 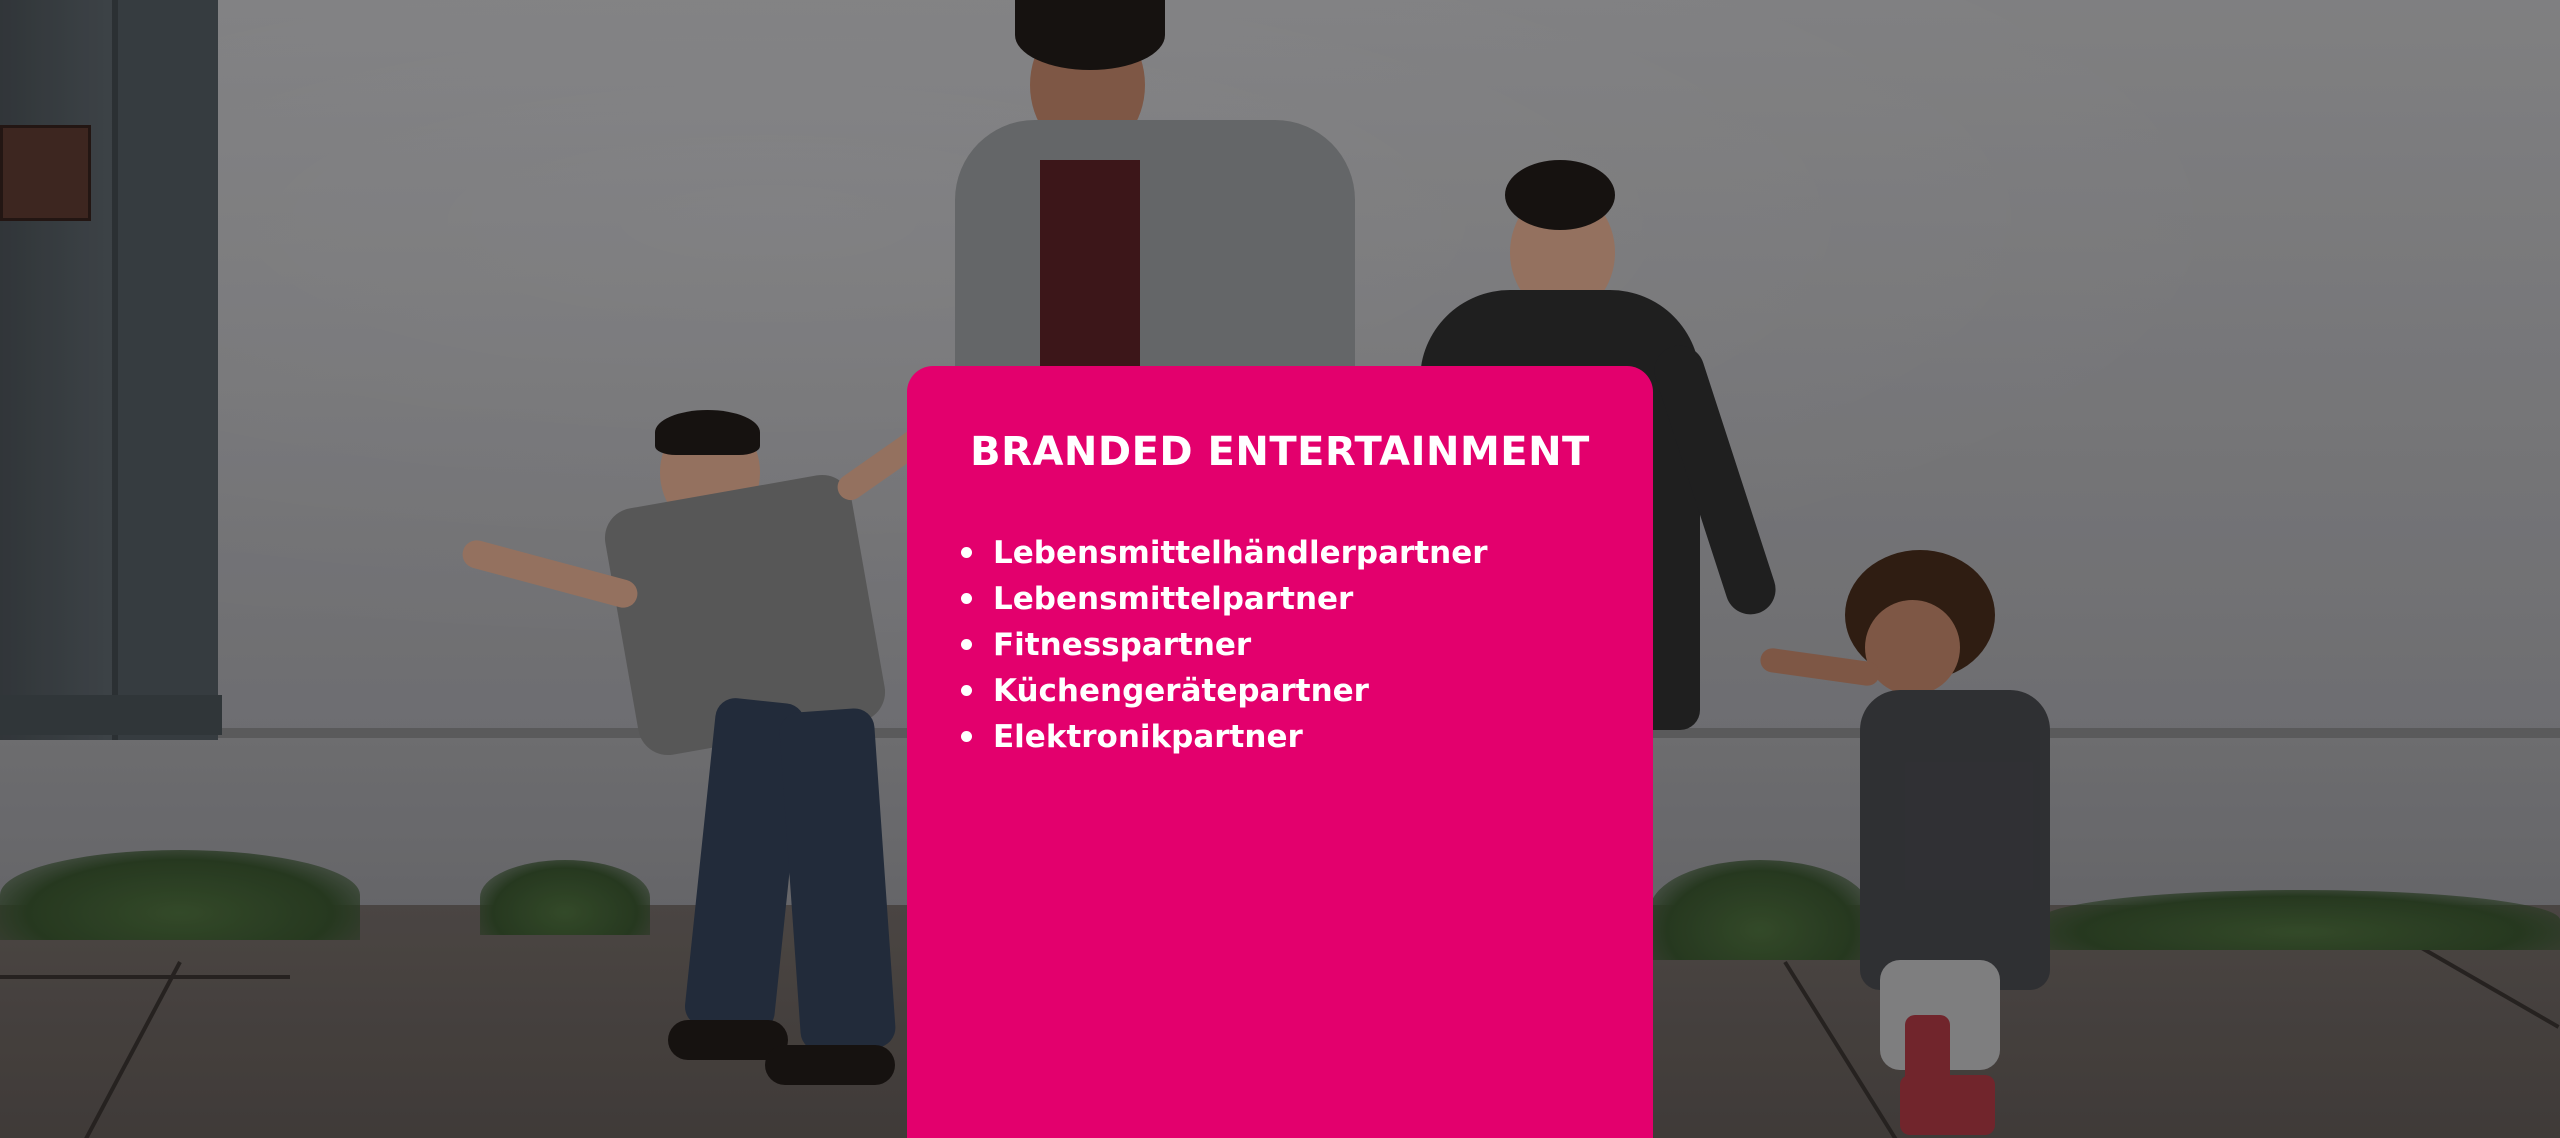 What do you see at coordinates (1240, 553) in the screenshot?
I see `list-item-label: Lebensmittelhändlerpartner` at bounding box center [1240, 553].